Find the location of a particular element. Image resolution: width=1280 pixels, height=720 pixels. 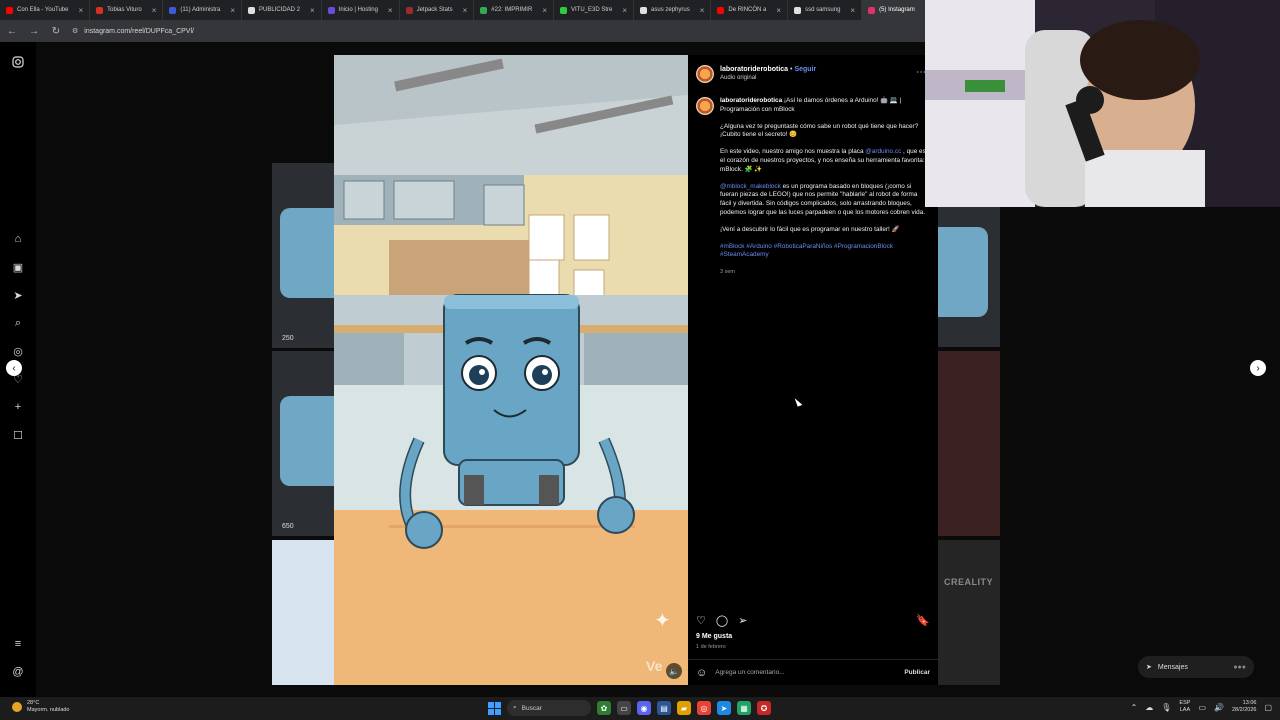

forward-icon: → is located at coordinates (34, 31).